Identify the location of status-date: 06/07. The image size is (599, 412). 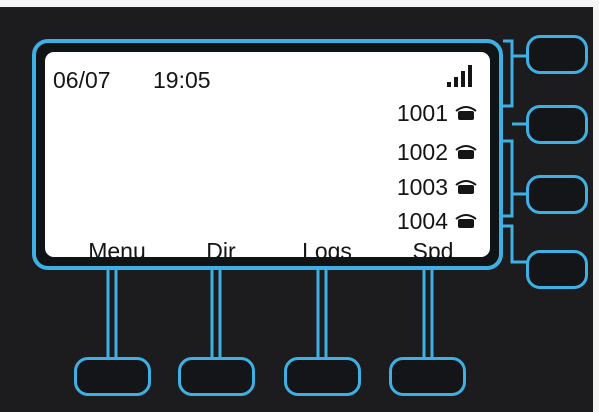
(82, 80).